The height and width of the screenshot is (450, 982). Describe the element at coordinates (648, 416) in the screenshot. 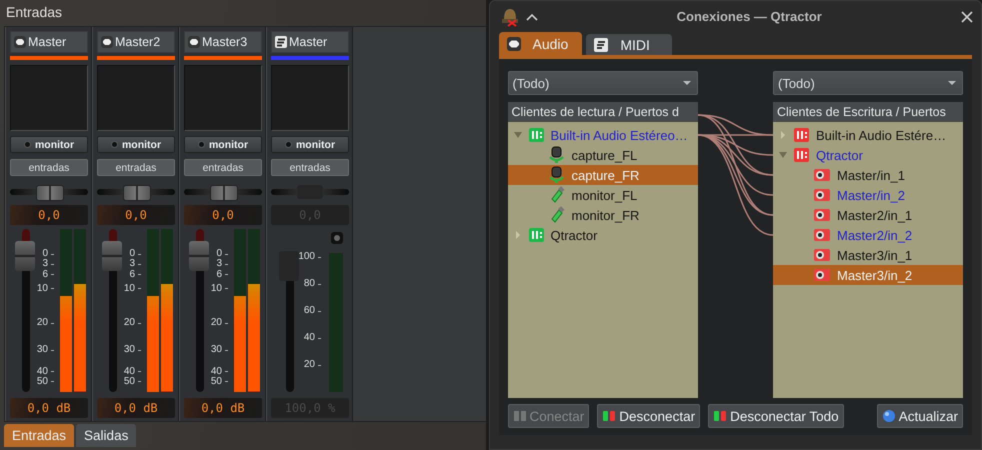

I see `disconnect-button: Desconectar` at that location.